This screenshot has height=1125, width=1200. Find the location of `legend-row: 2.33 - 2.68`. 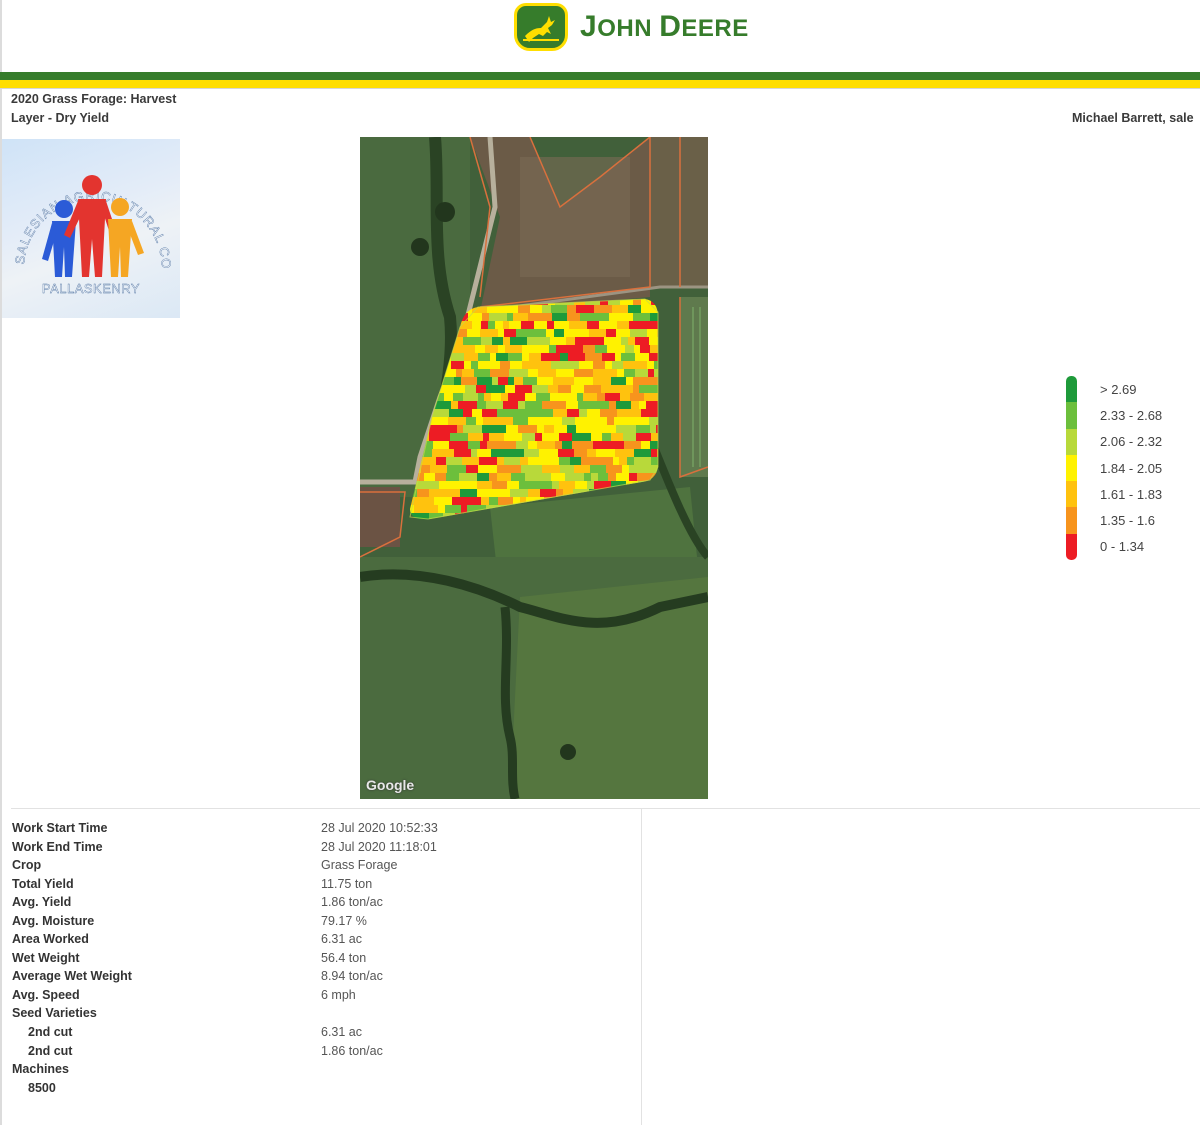

legend-row: 2.33 - 2.68 is located at coordinates (1121, 415).